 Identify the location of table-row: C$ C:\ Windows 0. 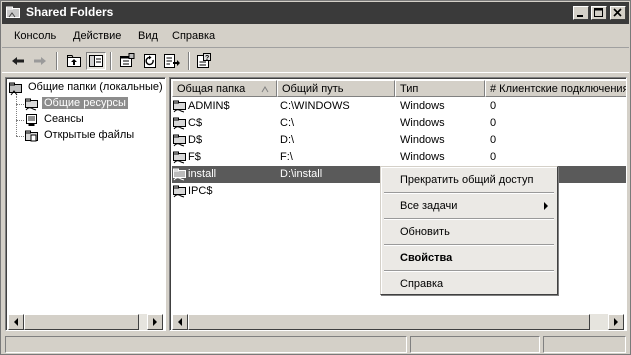
(399, 123).